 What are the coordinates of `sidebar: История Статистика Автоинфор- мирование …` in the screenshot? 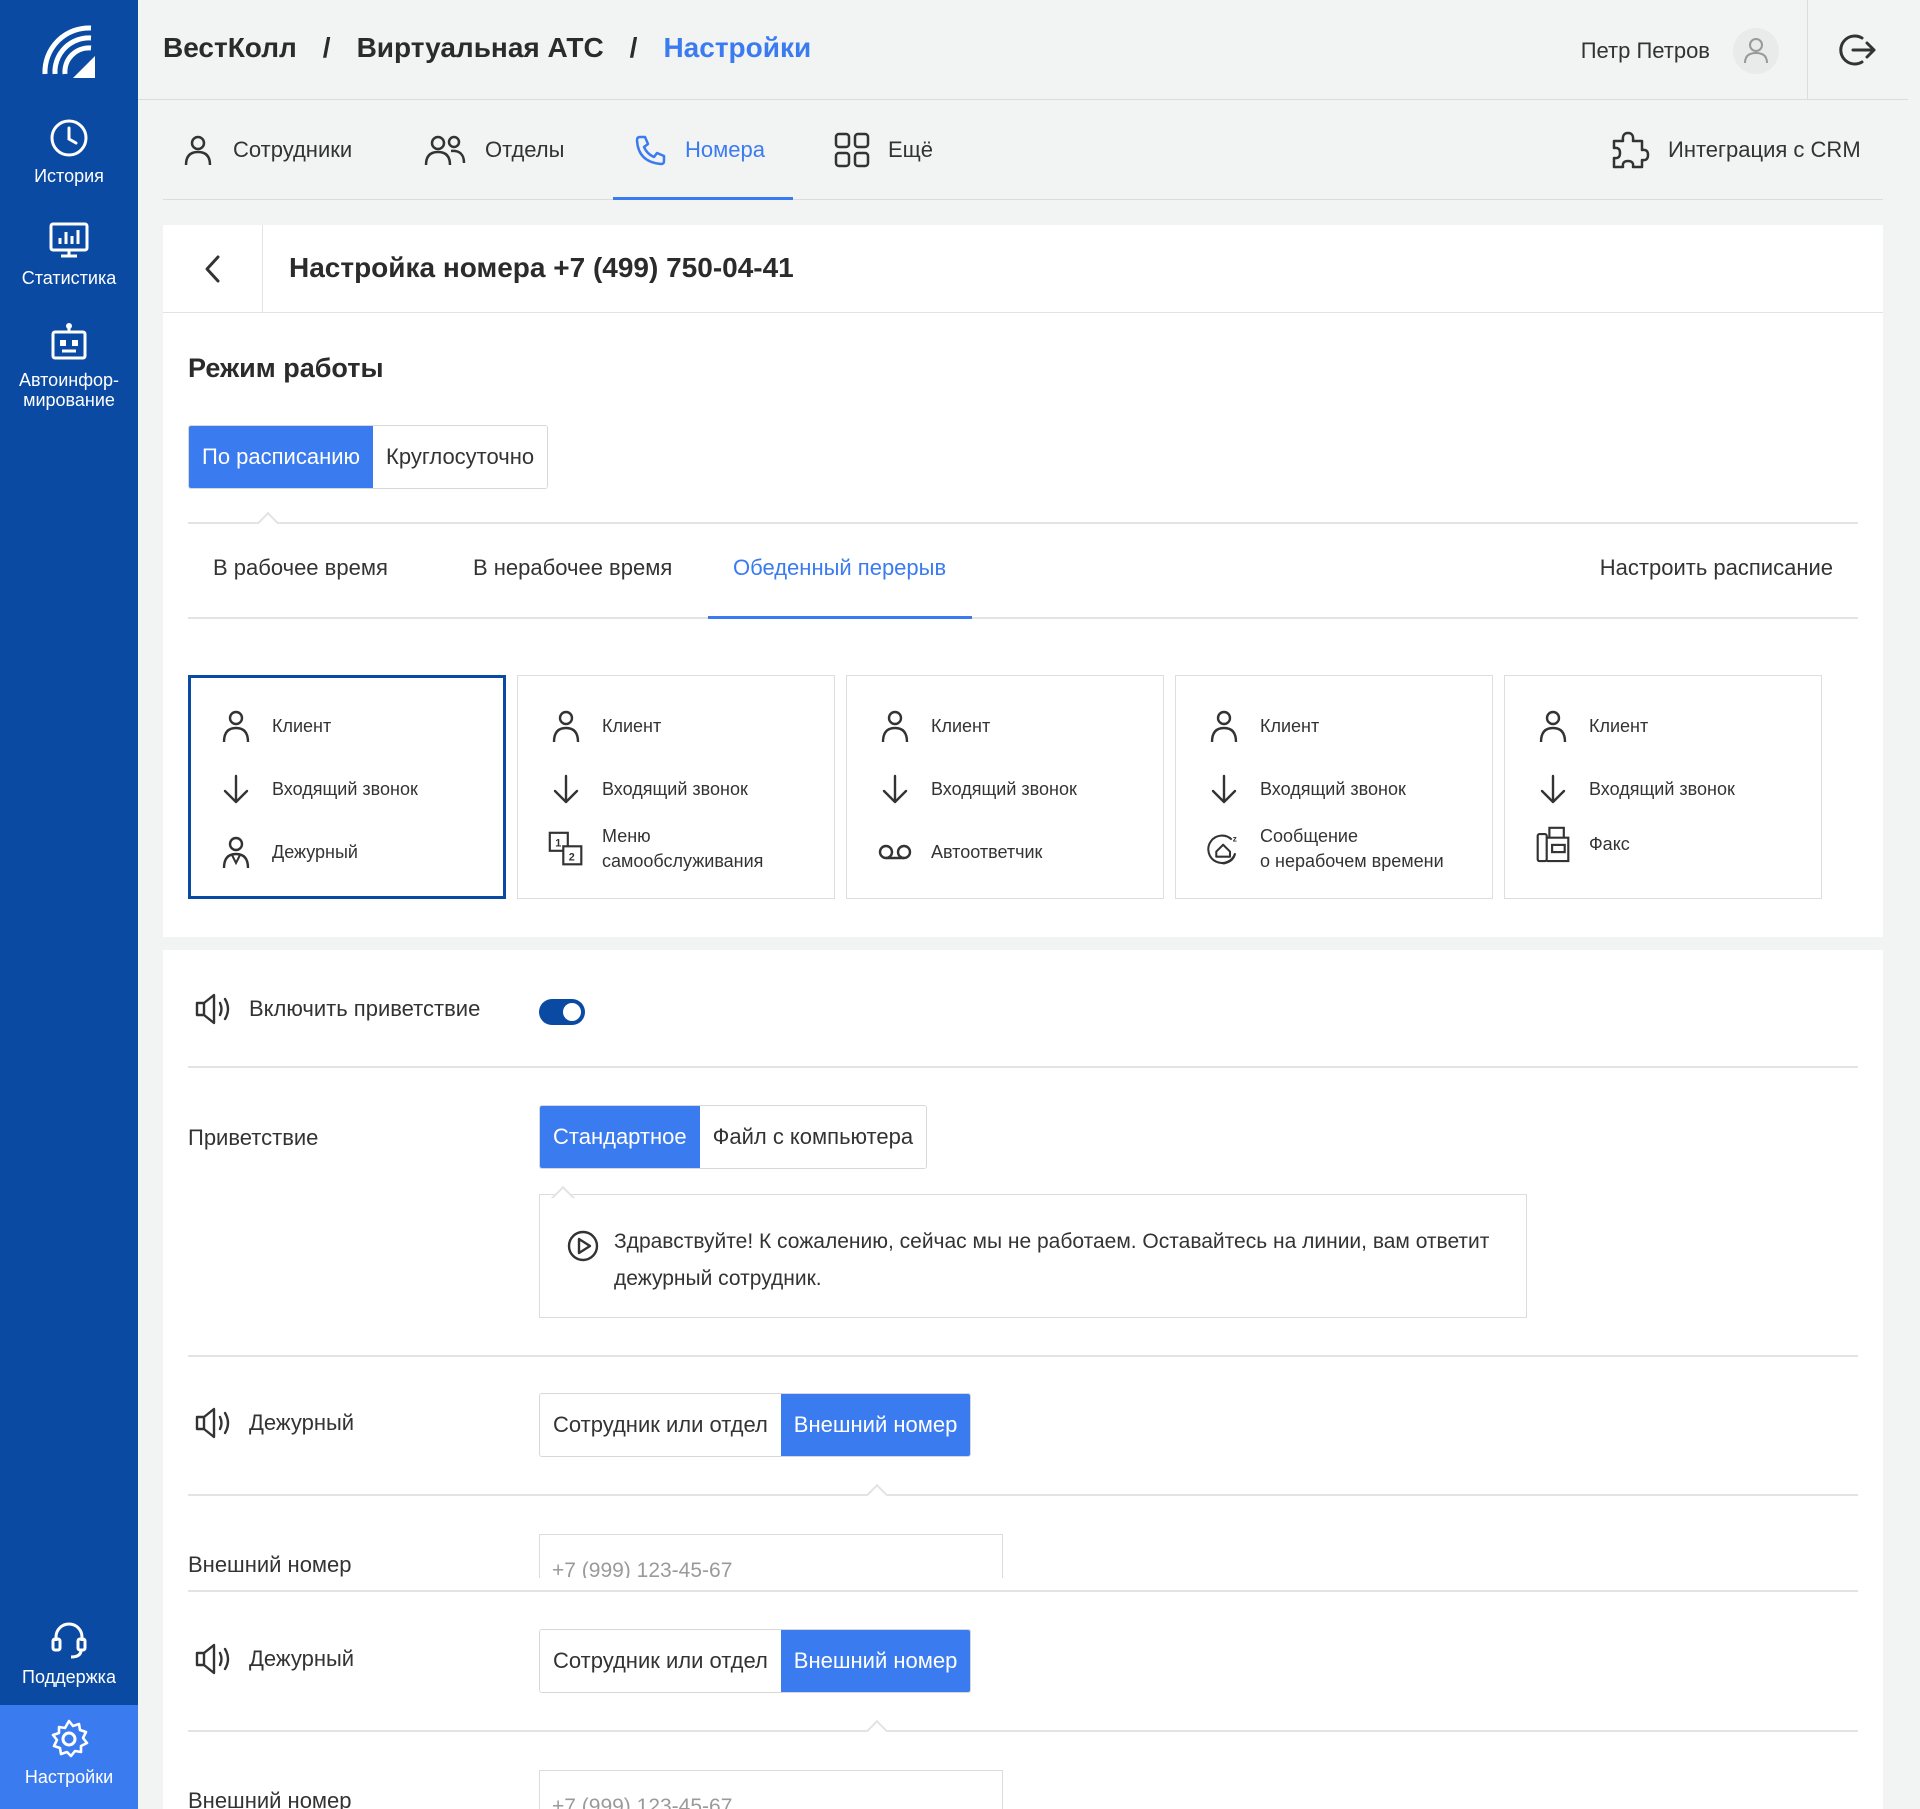 It's located at (69, 904).